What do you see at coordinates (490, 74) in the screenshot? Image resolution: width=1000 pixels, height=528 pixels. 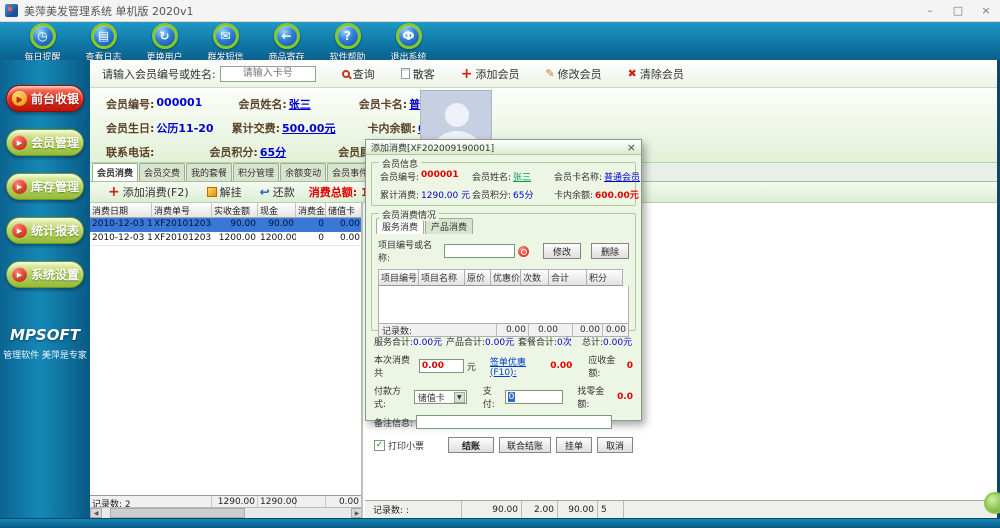 I see `add-member-button: + 添加会员` at bounding box center [490, 74].